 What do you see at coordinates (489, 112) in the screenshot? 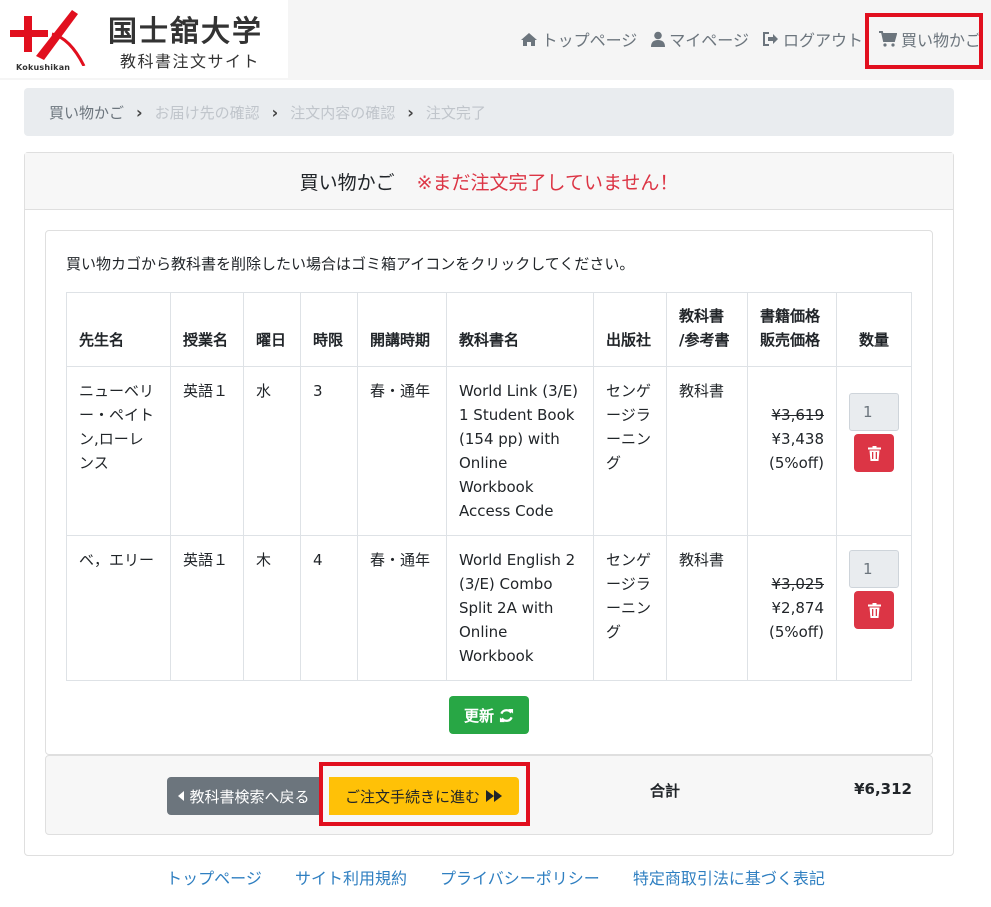
I see `checkout-breadcrumb: 買い物かご › お届け先の確認 › 注文内容の確認 › 注文完了` at bounding box center [489, 112].